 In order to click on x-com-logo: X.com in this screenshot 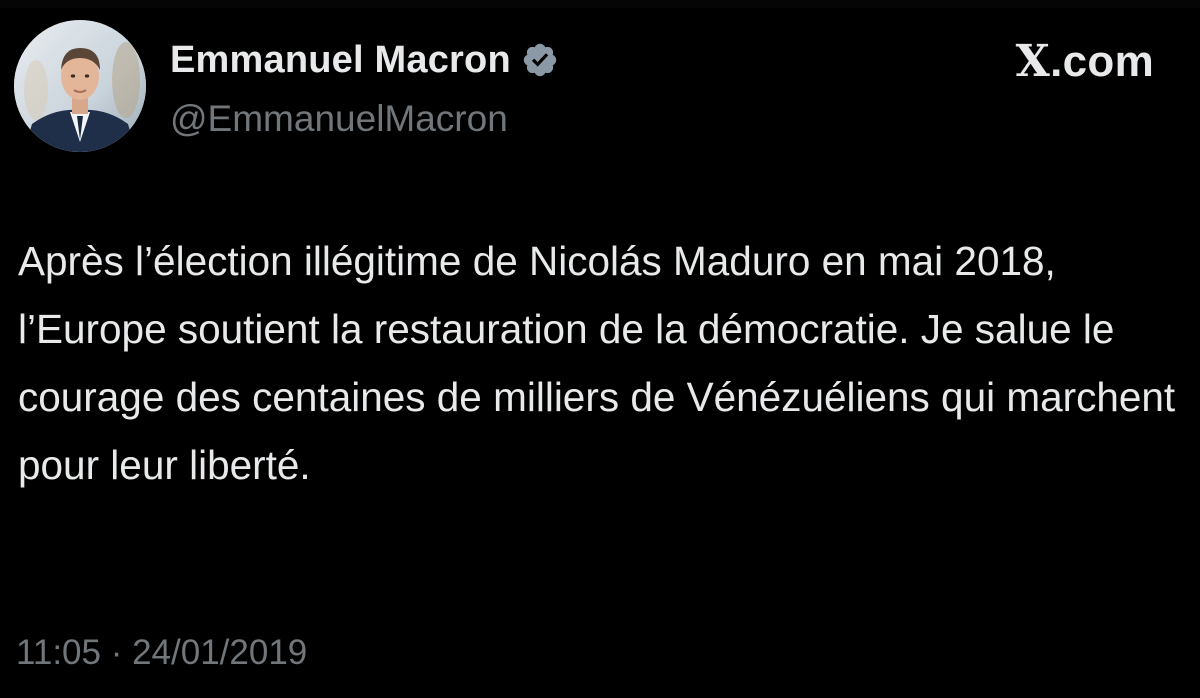, I will do `click(1085, 61)`.